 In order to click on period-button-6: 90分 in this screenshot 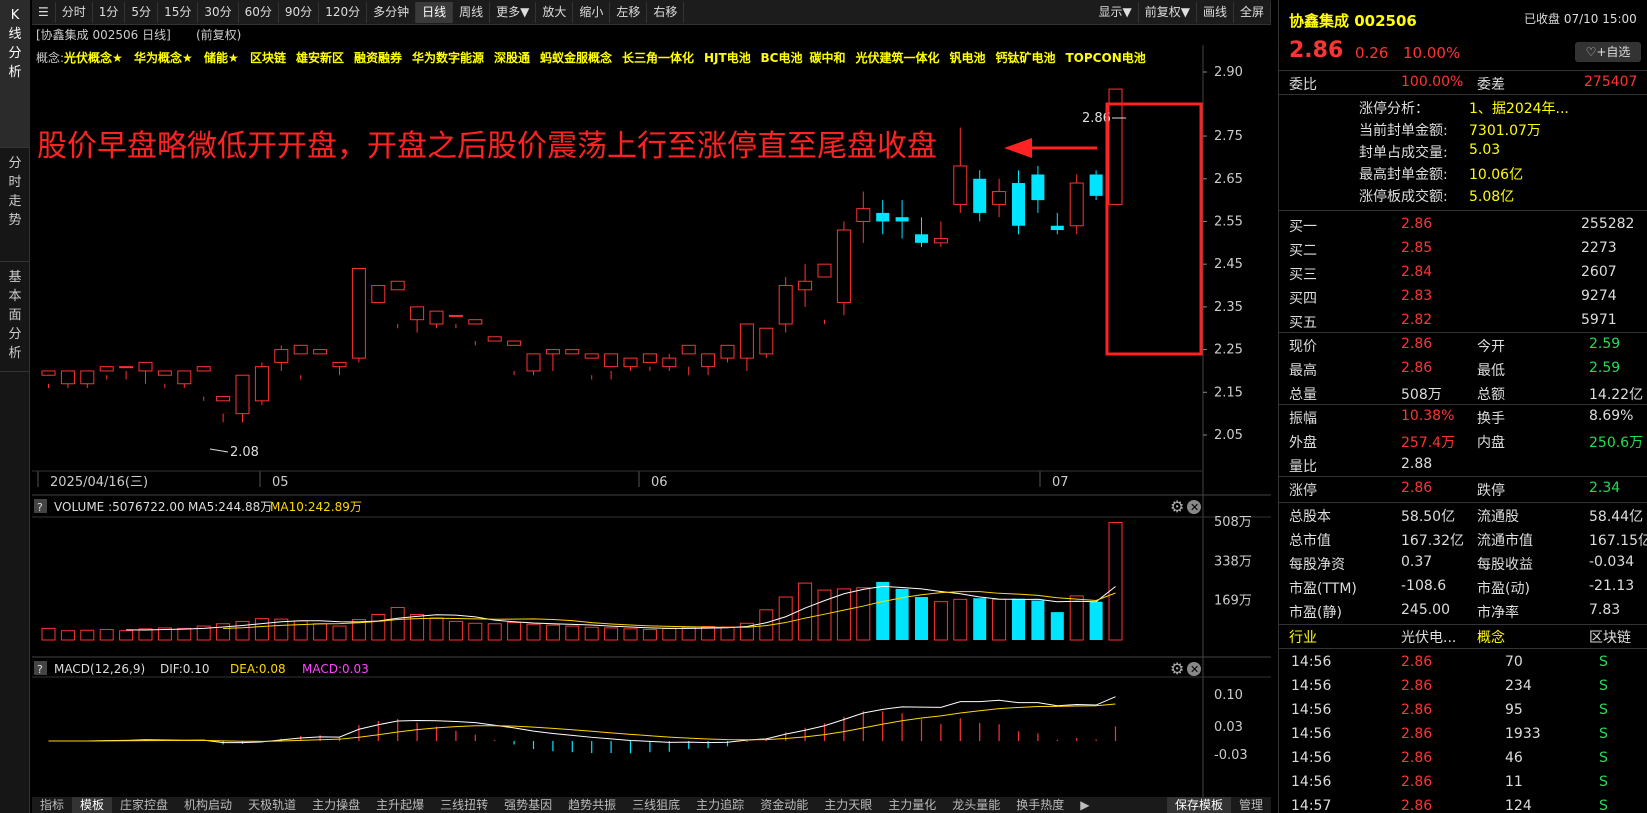, I will do `click(299, 12)`.